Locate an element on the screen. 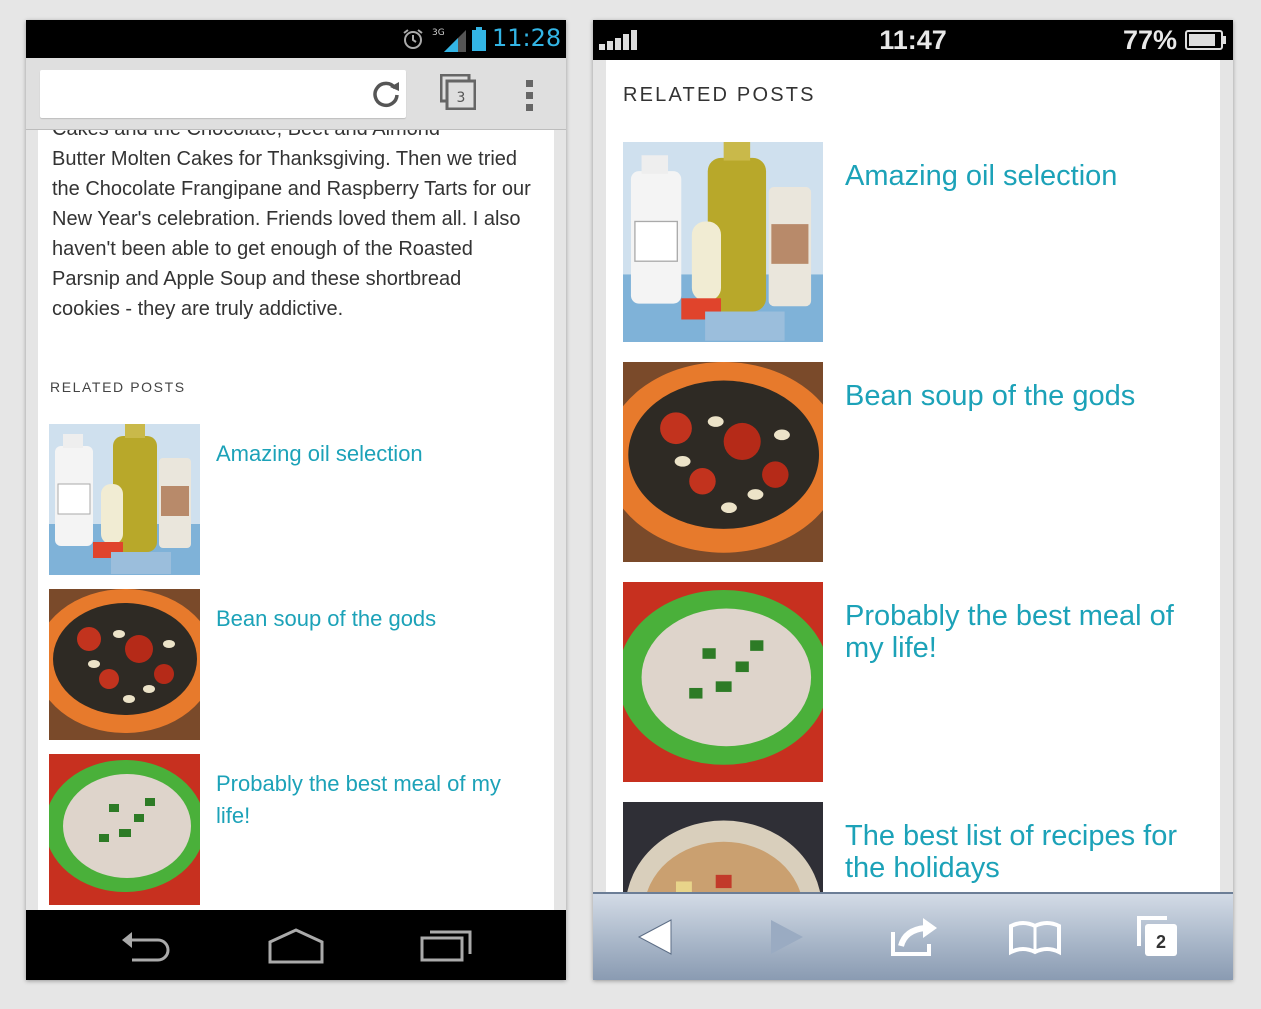 The image size is (1261, 1009). signal-3g-icon: 3G is located at coordinates (449, 40).